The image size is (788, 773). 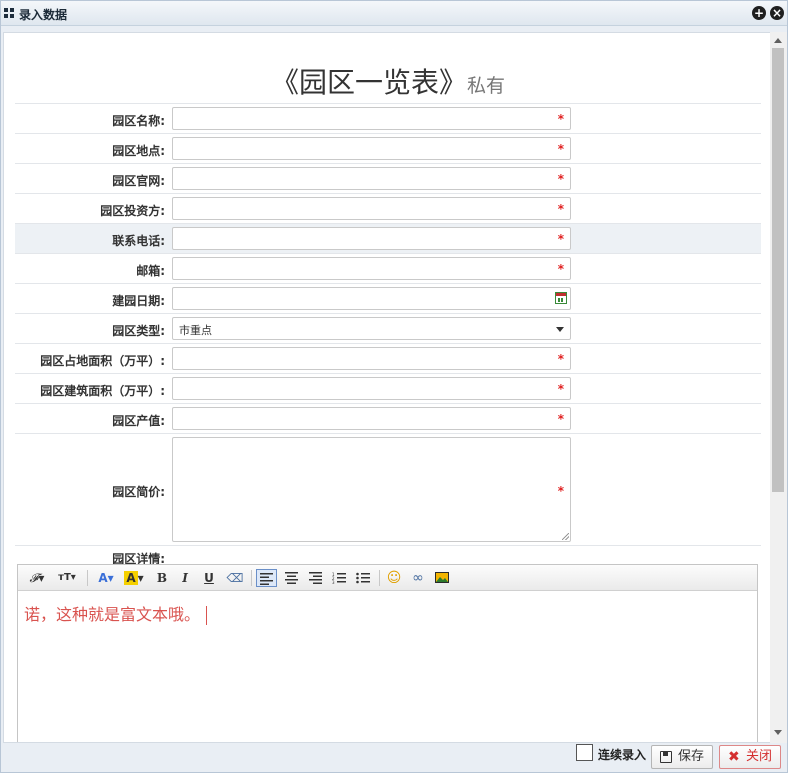 What do you see at coordinates (759, 13) in the screenshot?
I see `maximize-icon: +` at bounding box center [759, 13].